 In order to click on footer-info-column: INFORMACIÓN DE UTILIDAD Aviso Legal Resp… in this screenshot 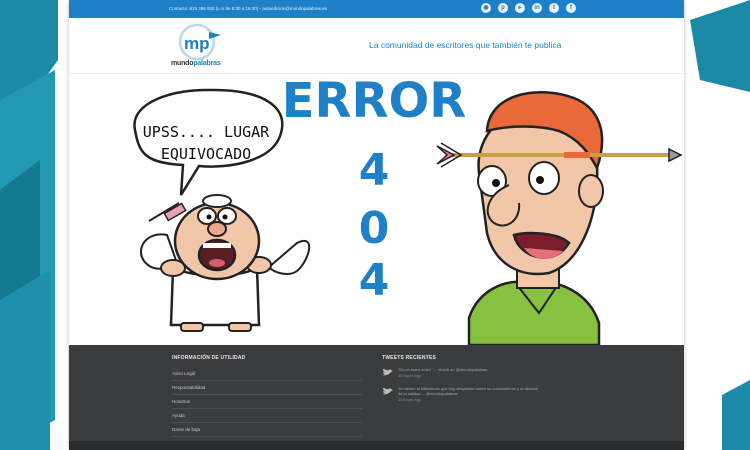, I will do `click(267, 396)`.